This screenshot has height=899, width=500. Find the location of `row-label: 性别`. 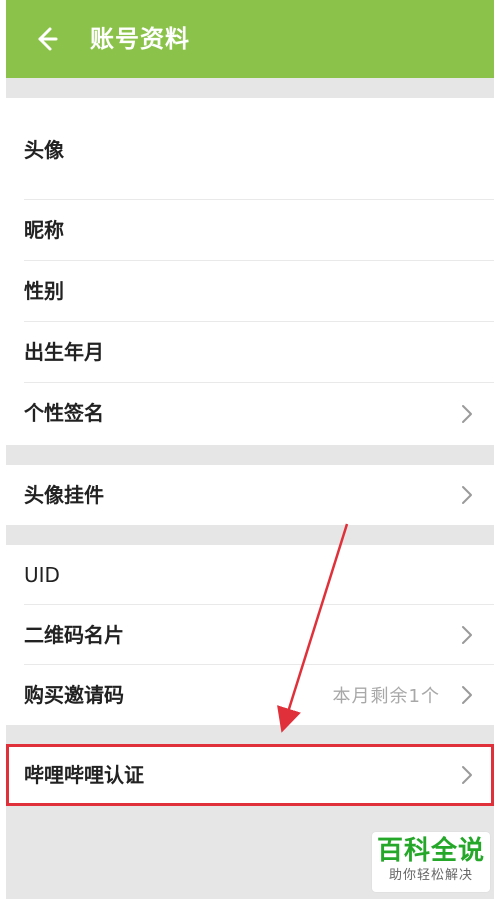

row-label: 性别 is located at coordinates (44, 291).